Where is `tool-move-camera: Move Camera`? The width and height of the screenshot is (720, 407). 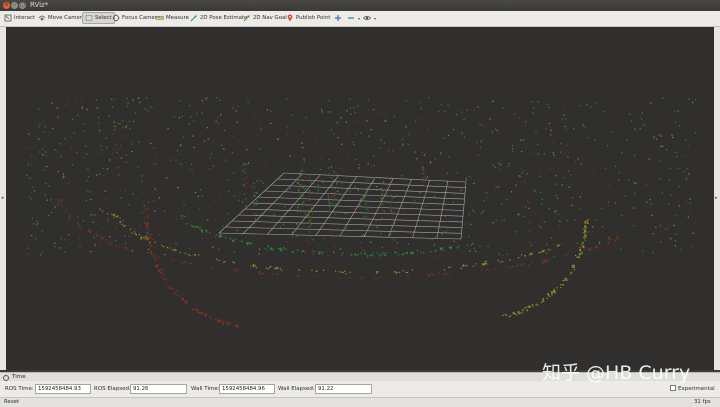 tool-move-camera: Move Camera is located at coordinates (61, 18).